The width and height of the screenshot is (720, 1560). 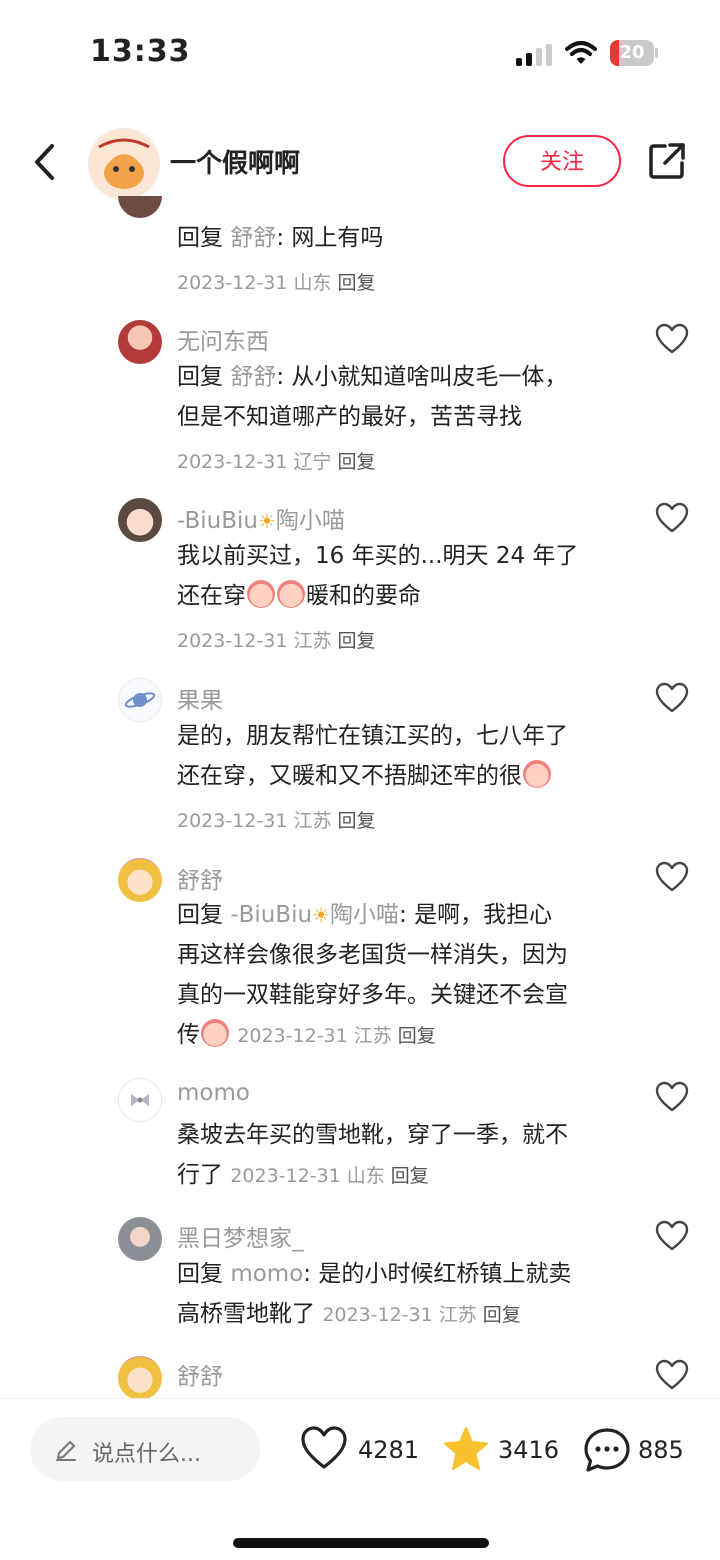 I want to click on comment-text: 回复 舒舒: 从小就知道啥叫皮毛一体， 但是不知道哪产的最好，苦苦寻找, so click(x=372, y=397).